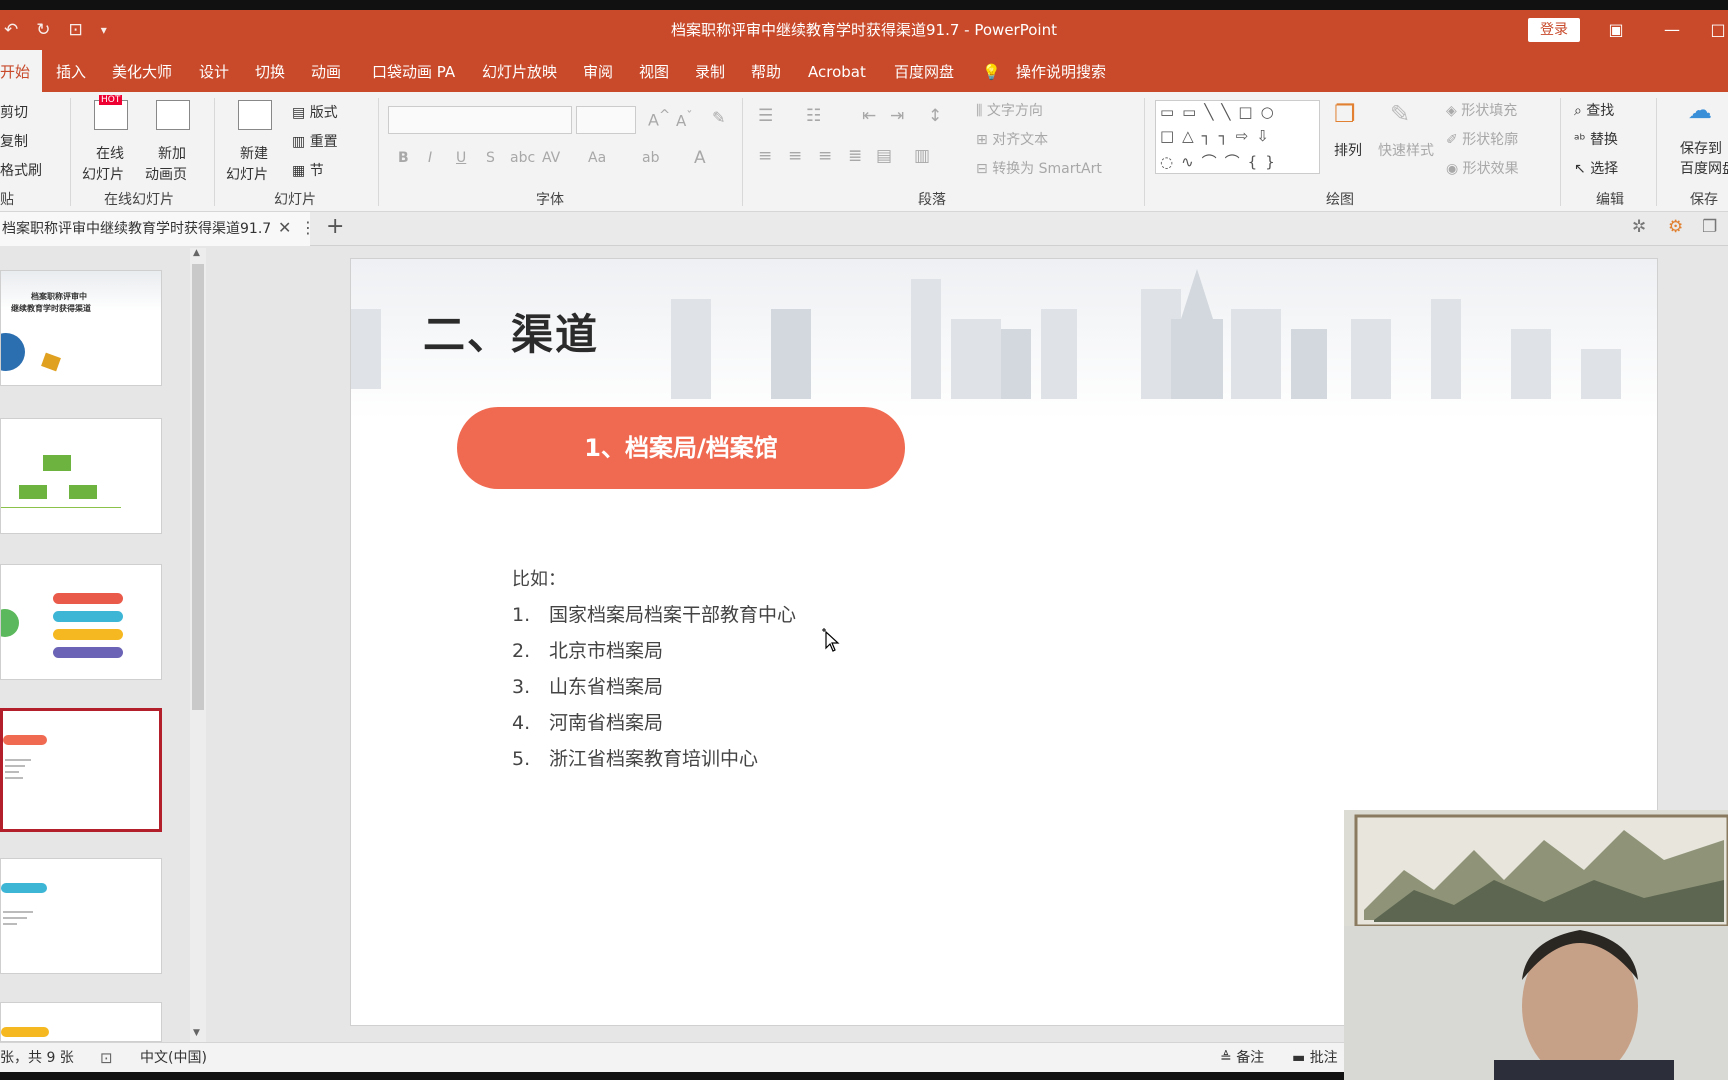 The width and height of the screenshot is (1728, 1080). Describe the element at coordinates (884, 156) in the screenshot. I see `distributed-icon: ▤` at that location.